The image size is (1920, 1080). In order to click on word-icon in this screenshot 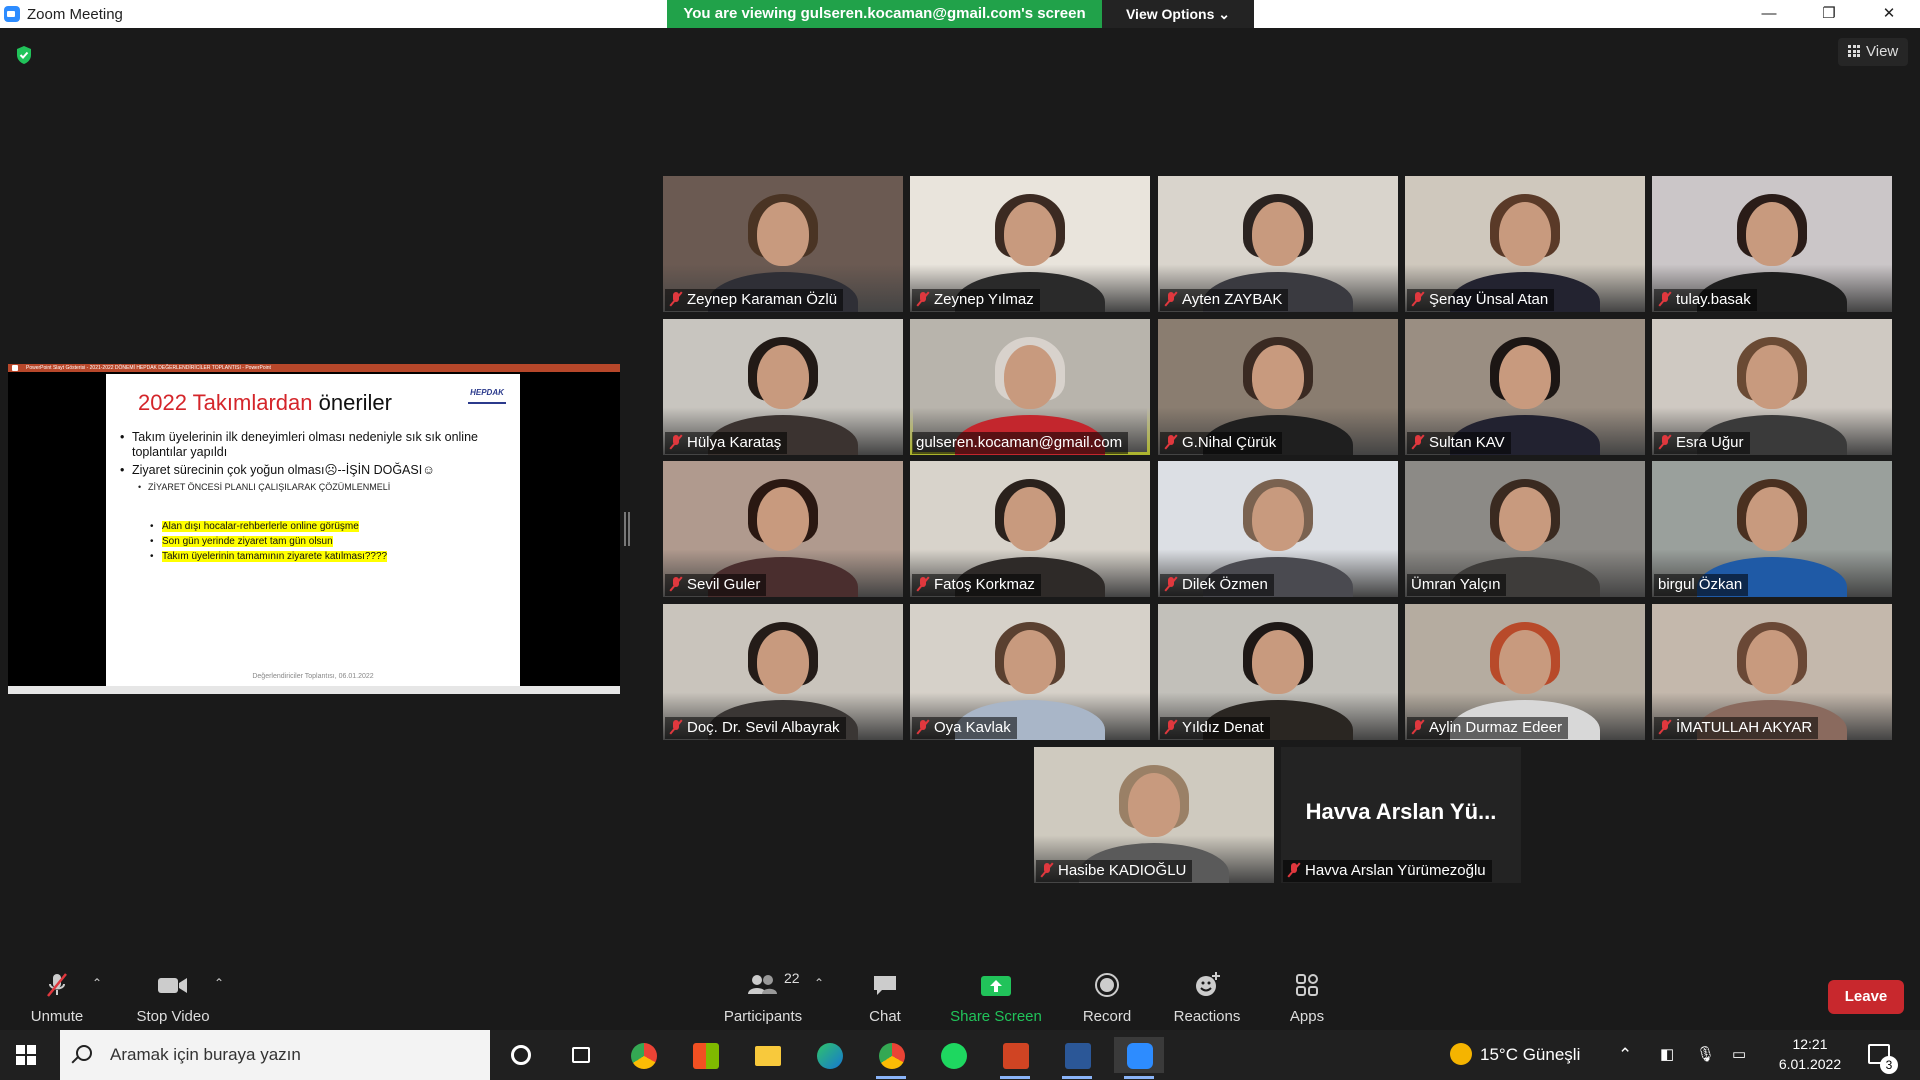, I will do `click(1078, 1056)`.